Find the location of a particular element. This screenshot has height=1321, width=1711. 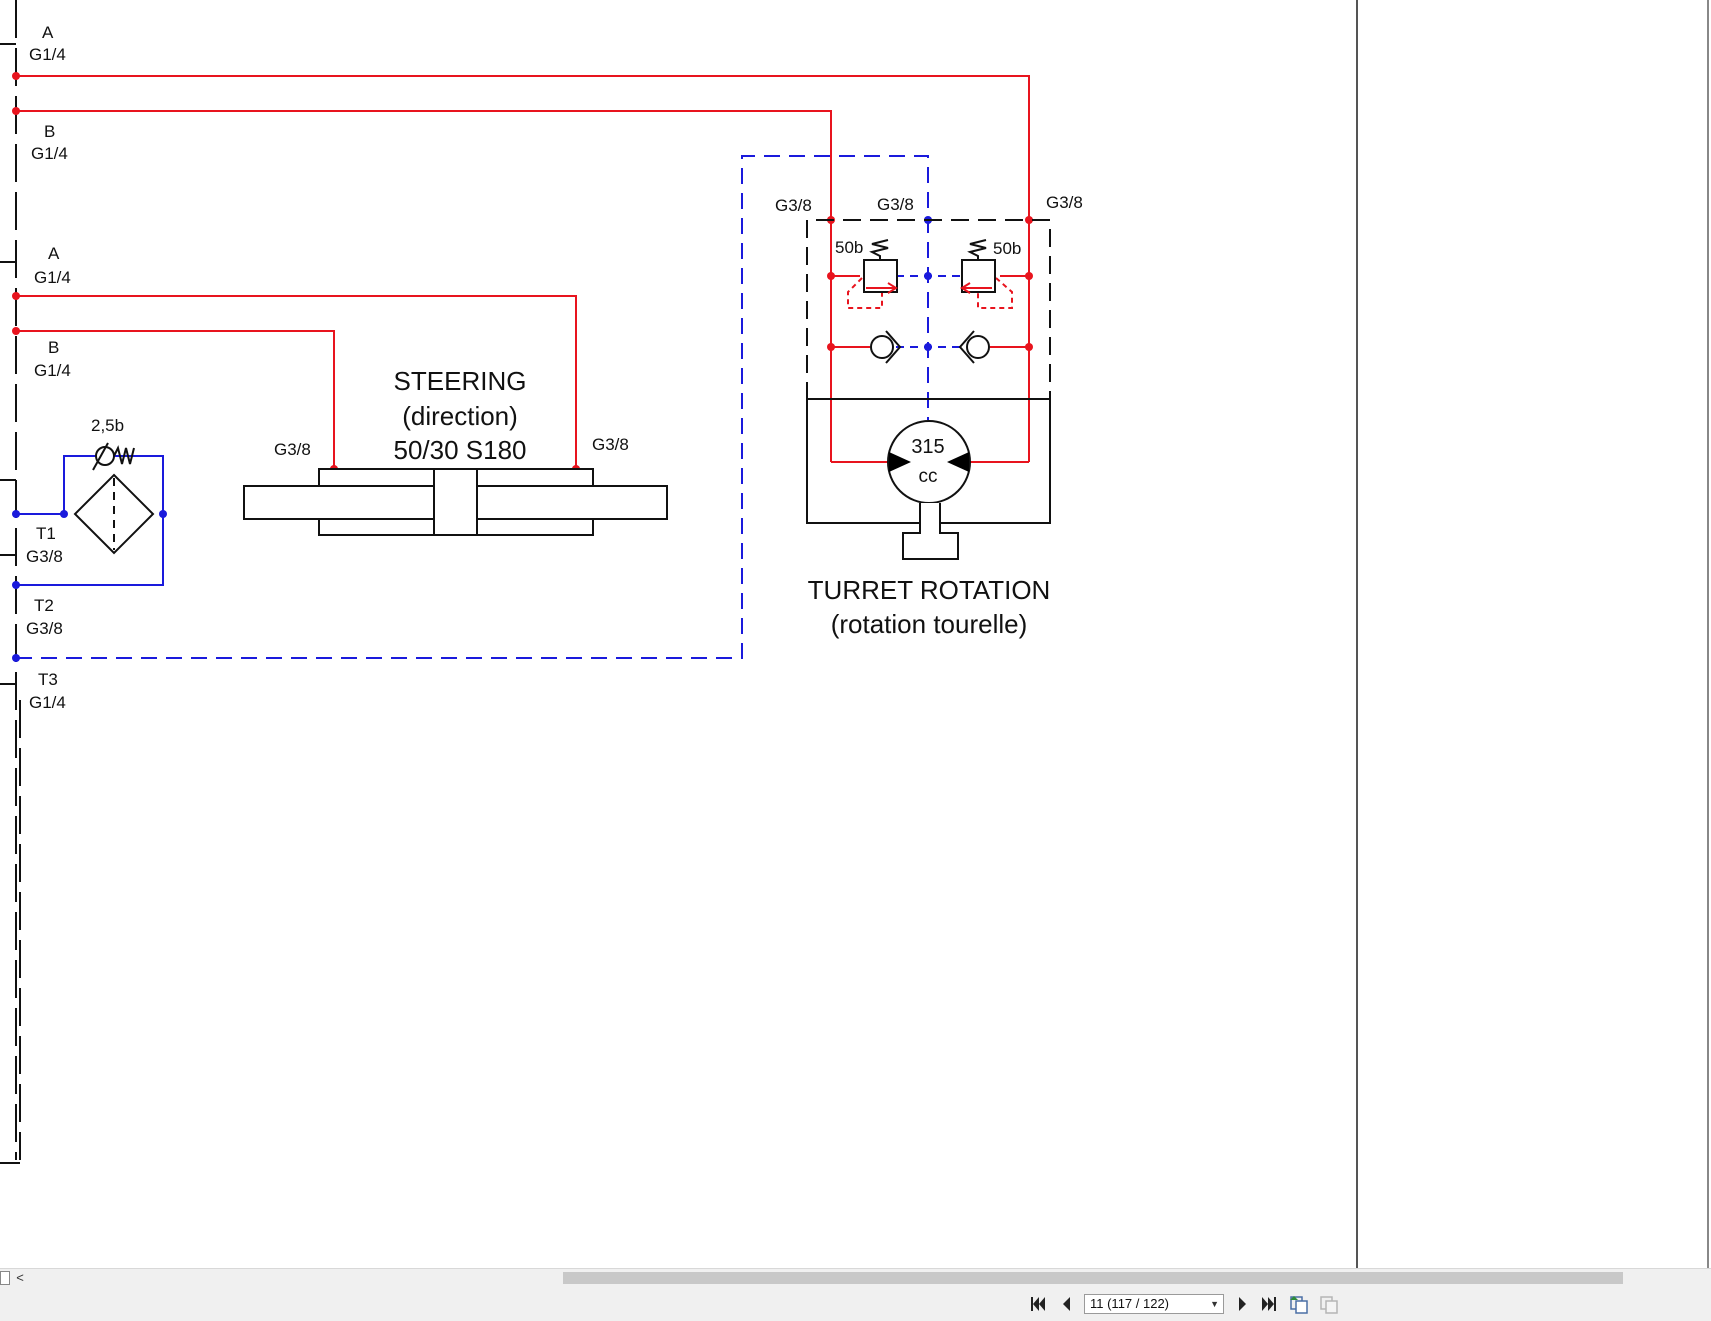

steering-model: 50/30 S180 is located at coordinates (459, 450).